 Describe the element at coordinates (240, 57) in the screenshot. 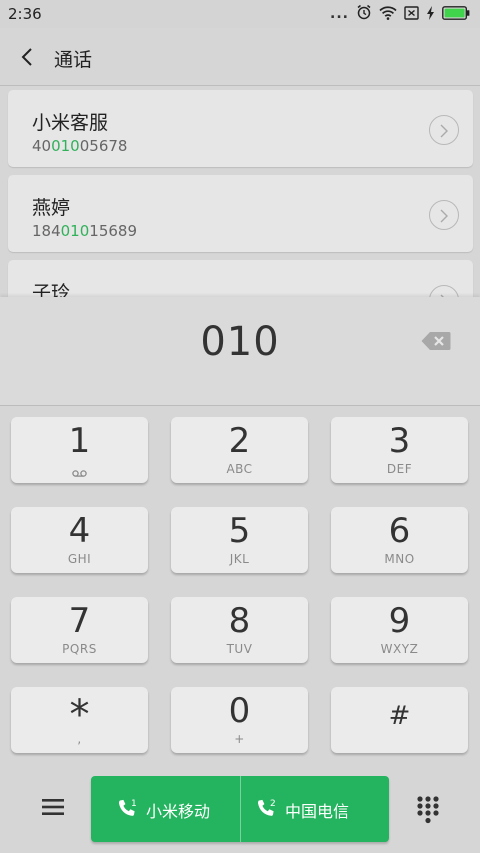

I see `header: 通话` at that location.